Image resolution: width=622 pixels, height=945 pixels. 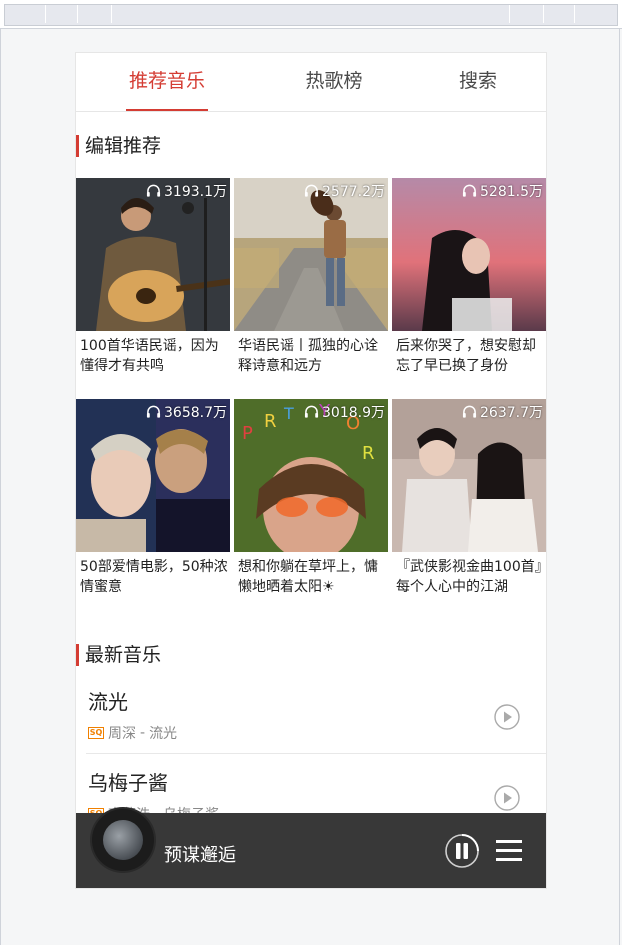 I want to click on playlist-title: 后来你哭了，想安慰却忘了早已换了身份, so click(x=466, y=356).